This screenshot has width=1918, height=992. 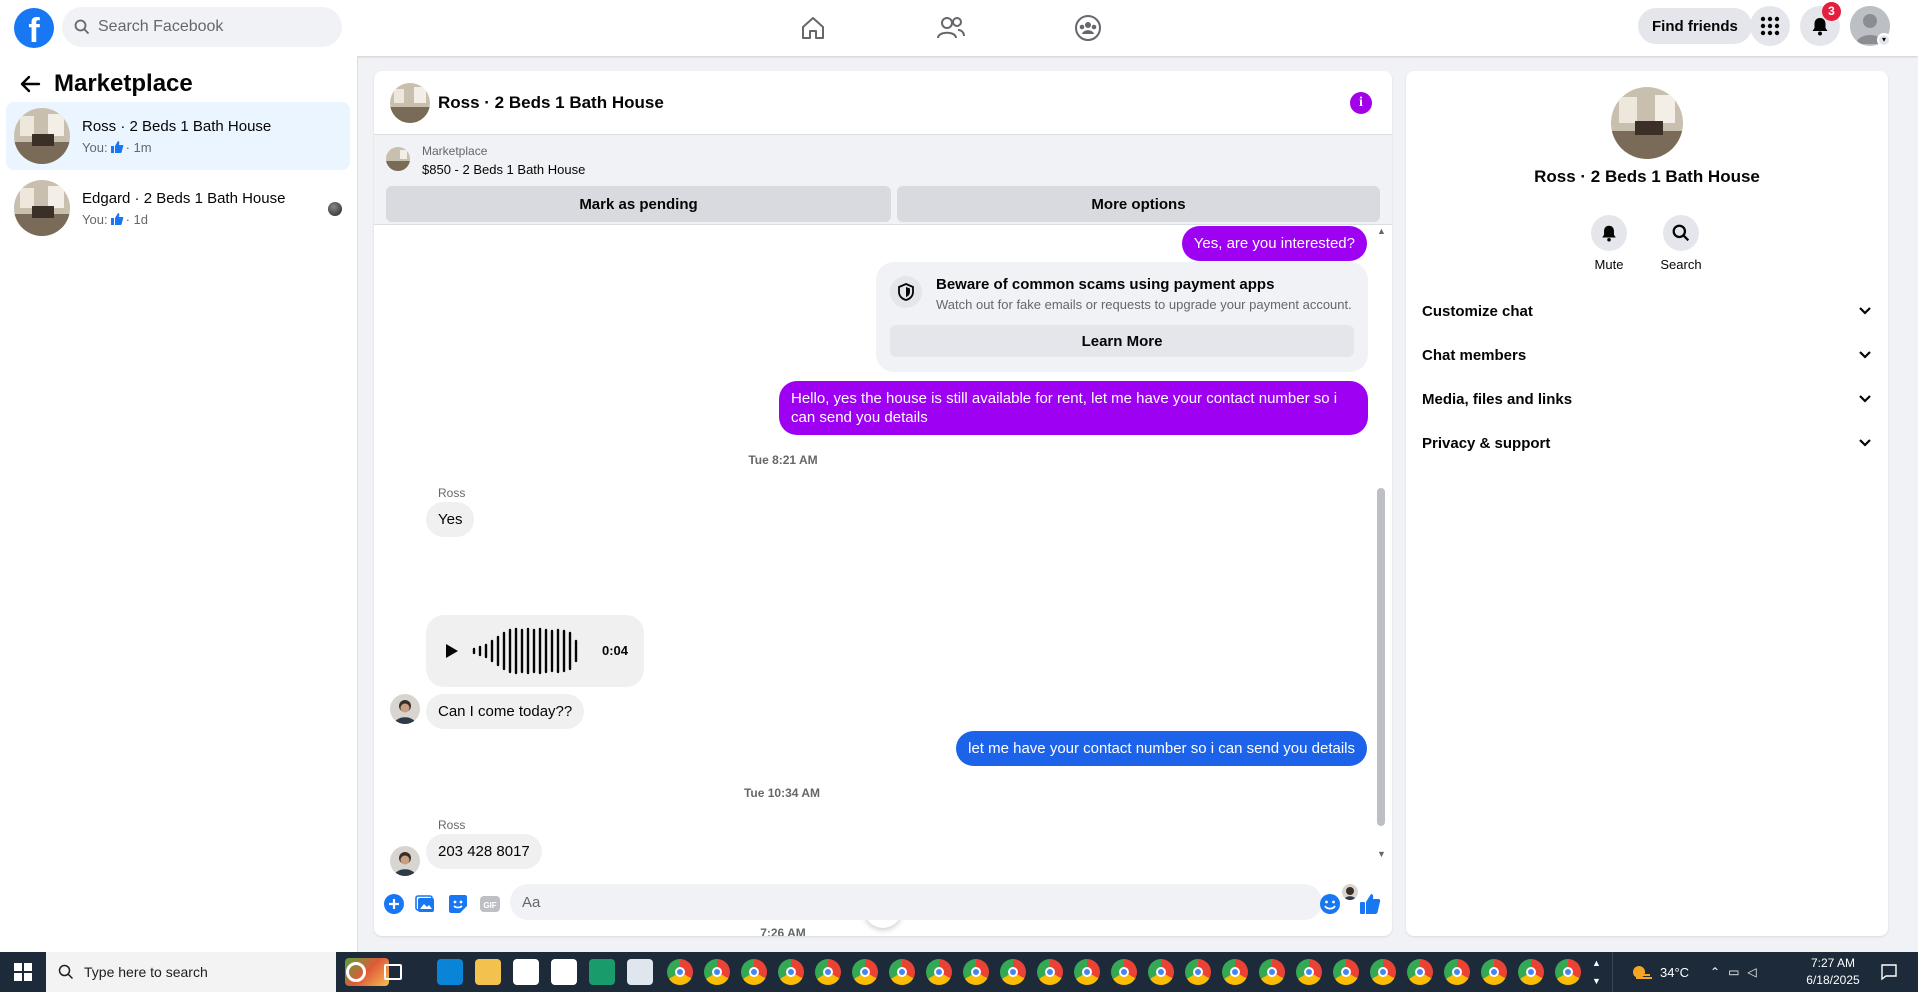 I want to click on scroll-down-arrow-icon: ▼, so click(x=1381, y=854).